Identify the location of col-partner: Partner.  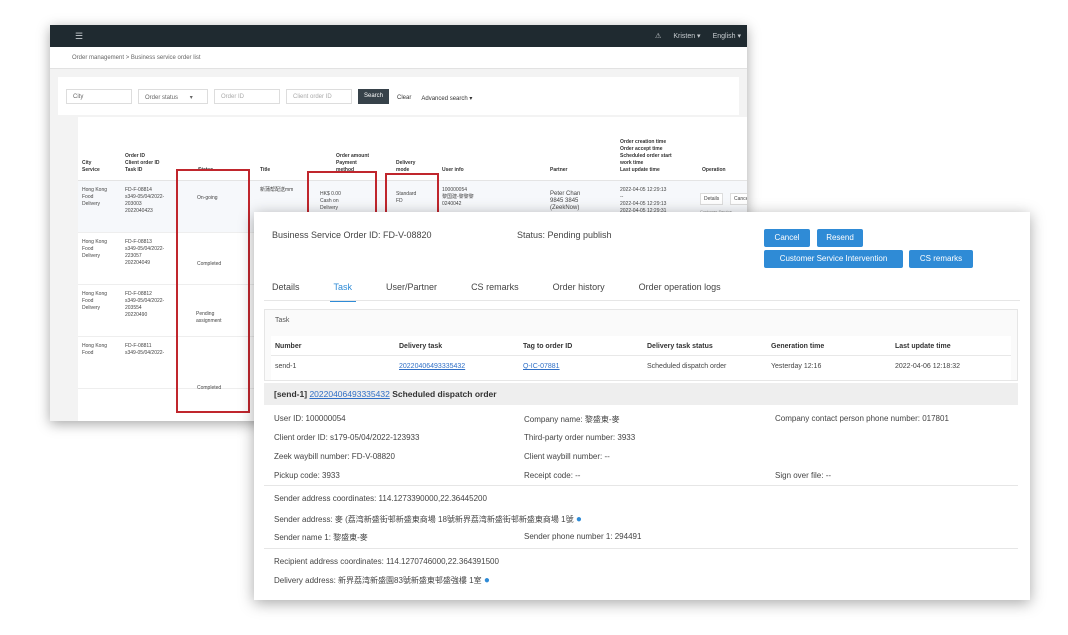
(559, 170).